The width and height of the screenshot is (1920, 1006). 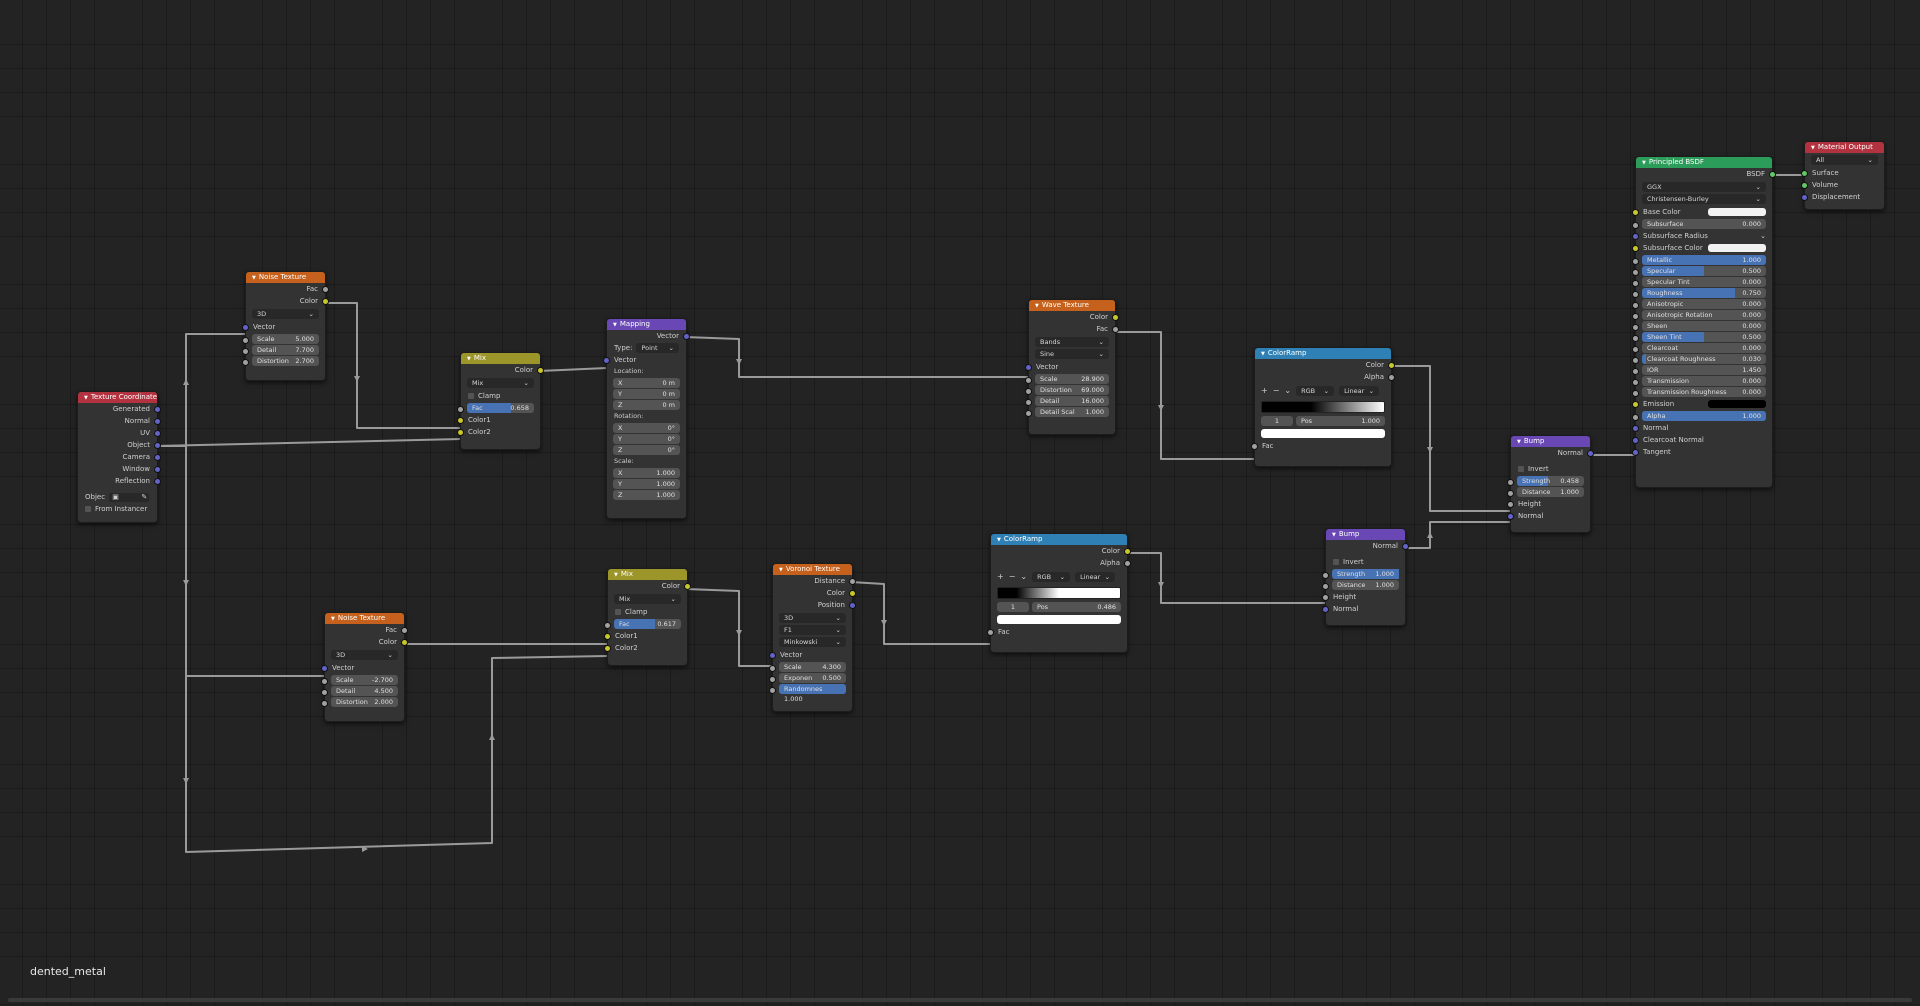 What do you see at coordinates (1699, 370) in the screenshot?
I see `bsdf-field-ior: IOR 1.450` at bounding box center [1699, 370].